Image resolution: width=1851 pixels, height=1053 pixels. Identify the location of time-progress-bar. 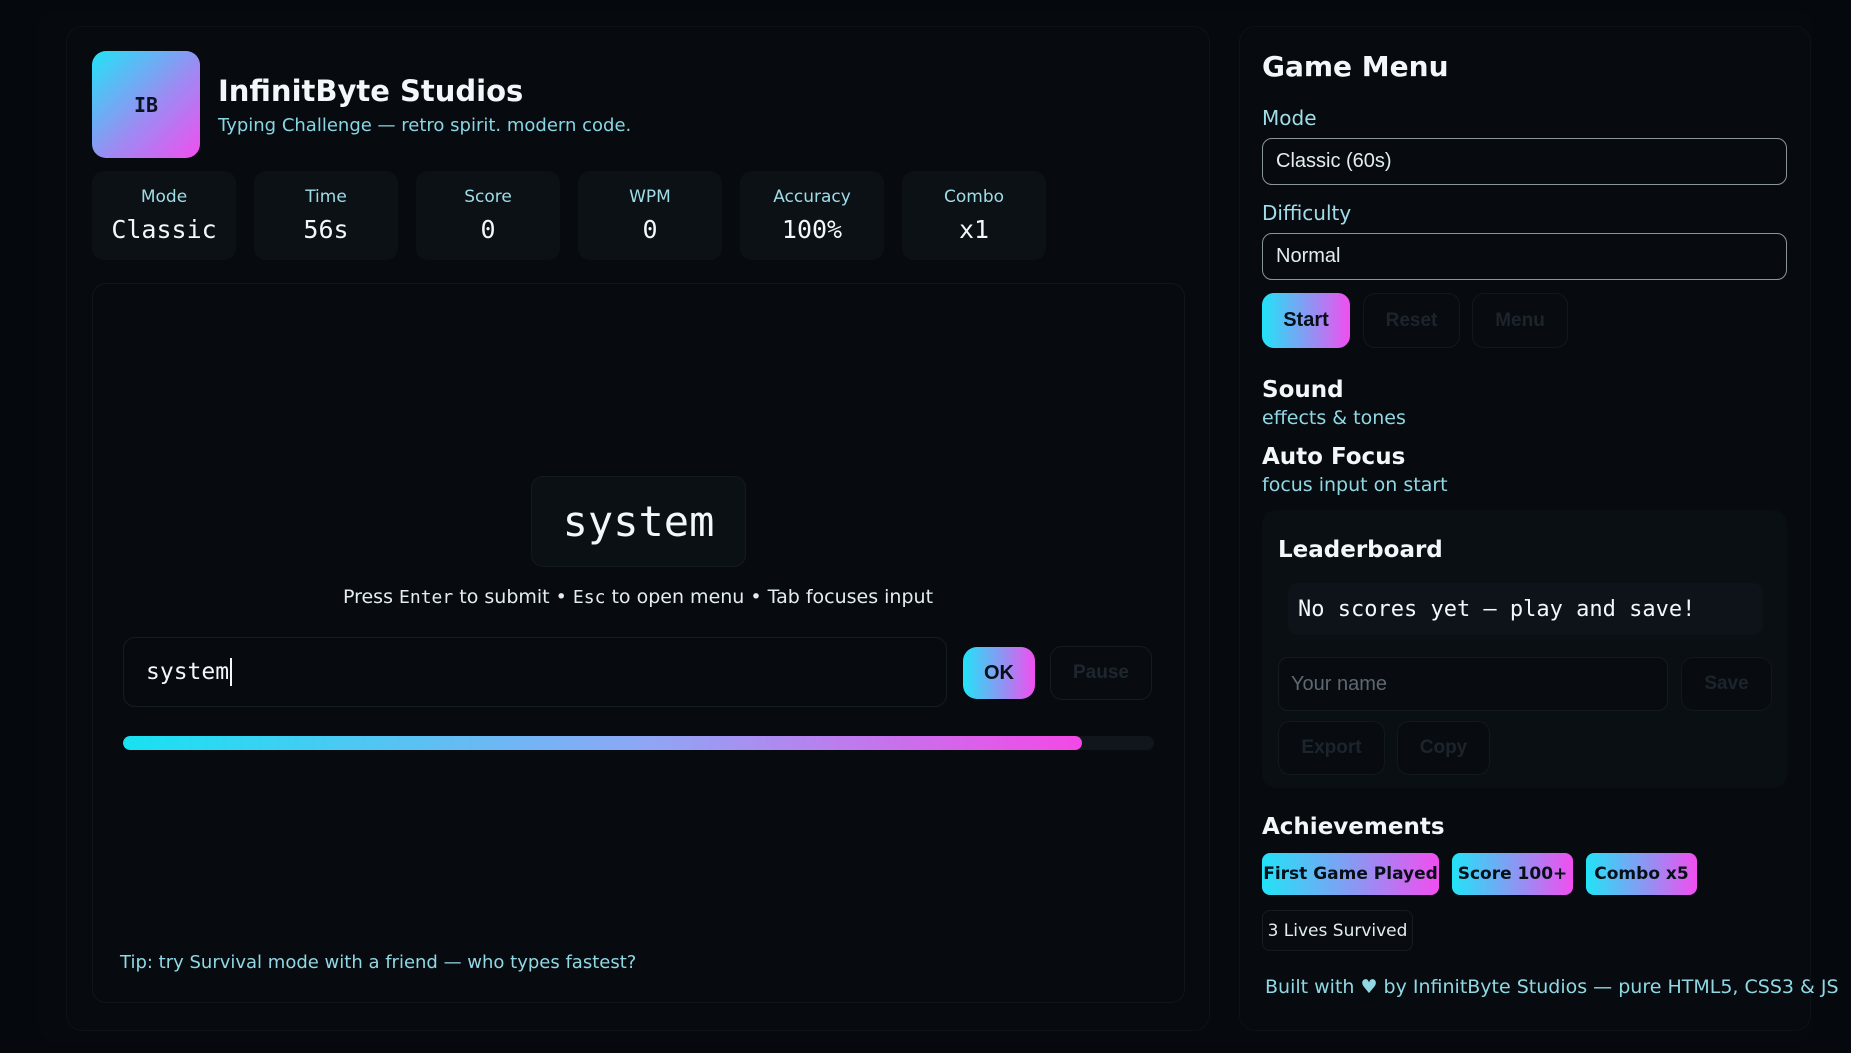
(638, 743).